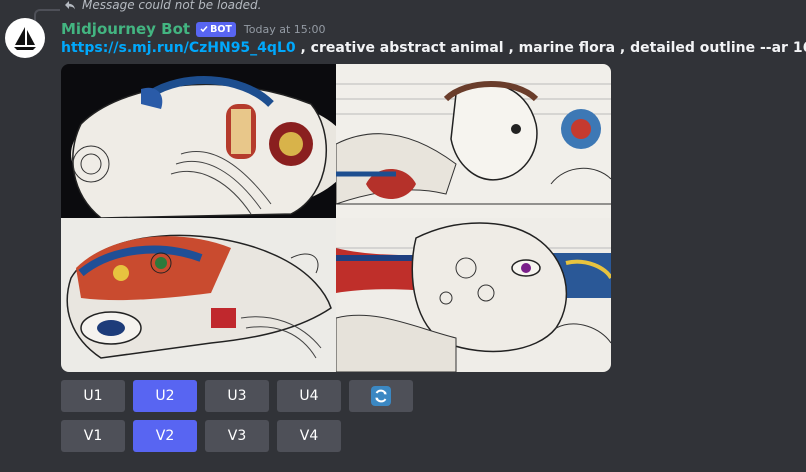  I want to click on variation-button-v2: V2, so click(165, 436).